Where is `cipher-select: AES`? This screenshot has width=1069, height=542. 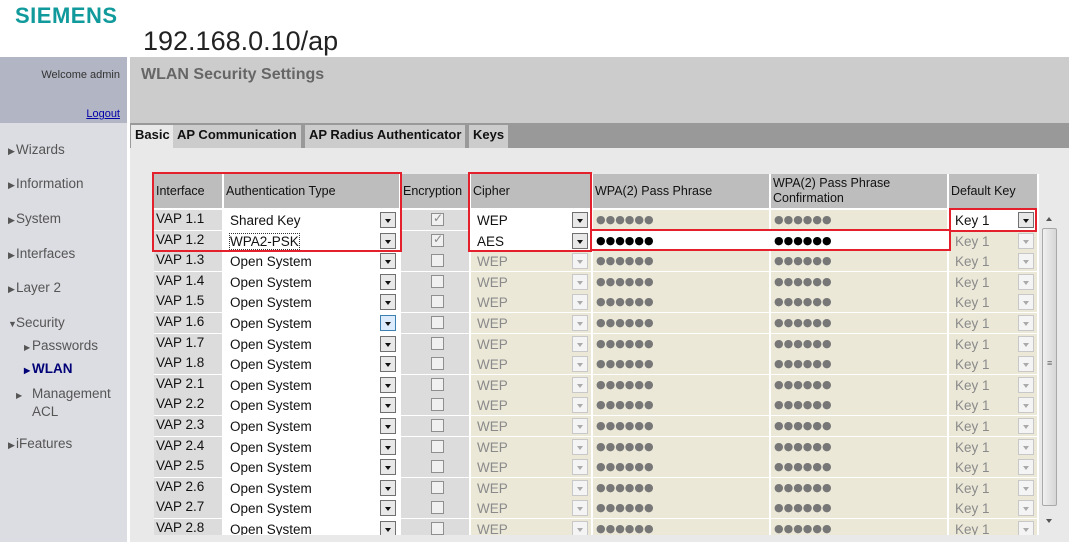
cipher-select: AES is located at coordinates (531, 240).